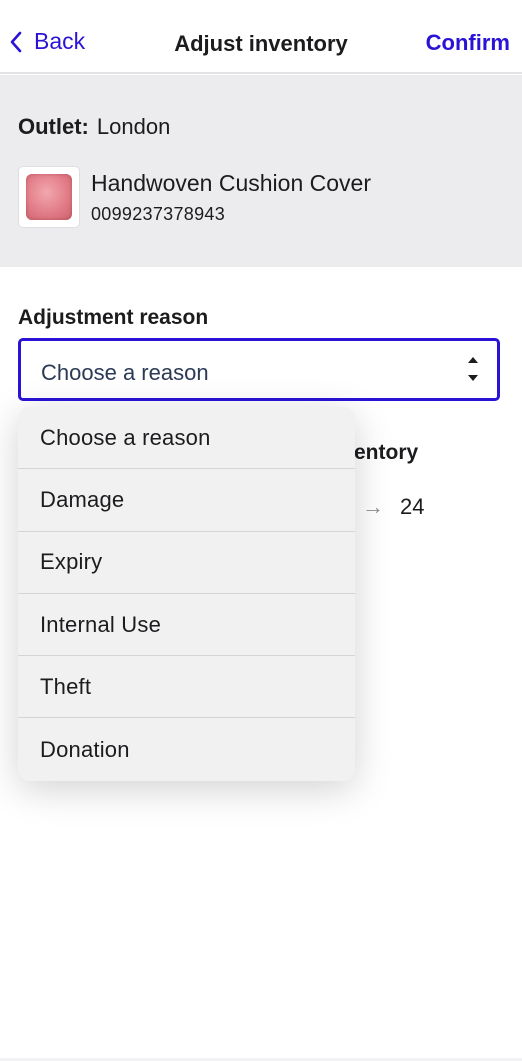 This screenshot has width=522, height=1061. I want to click on option-internal-use: Internal Use, so click(186, 625).